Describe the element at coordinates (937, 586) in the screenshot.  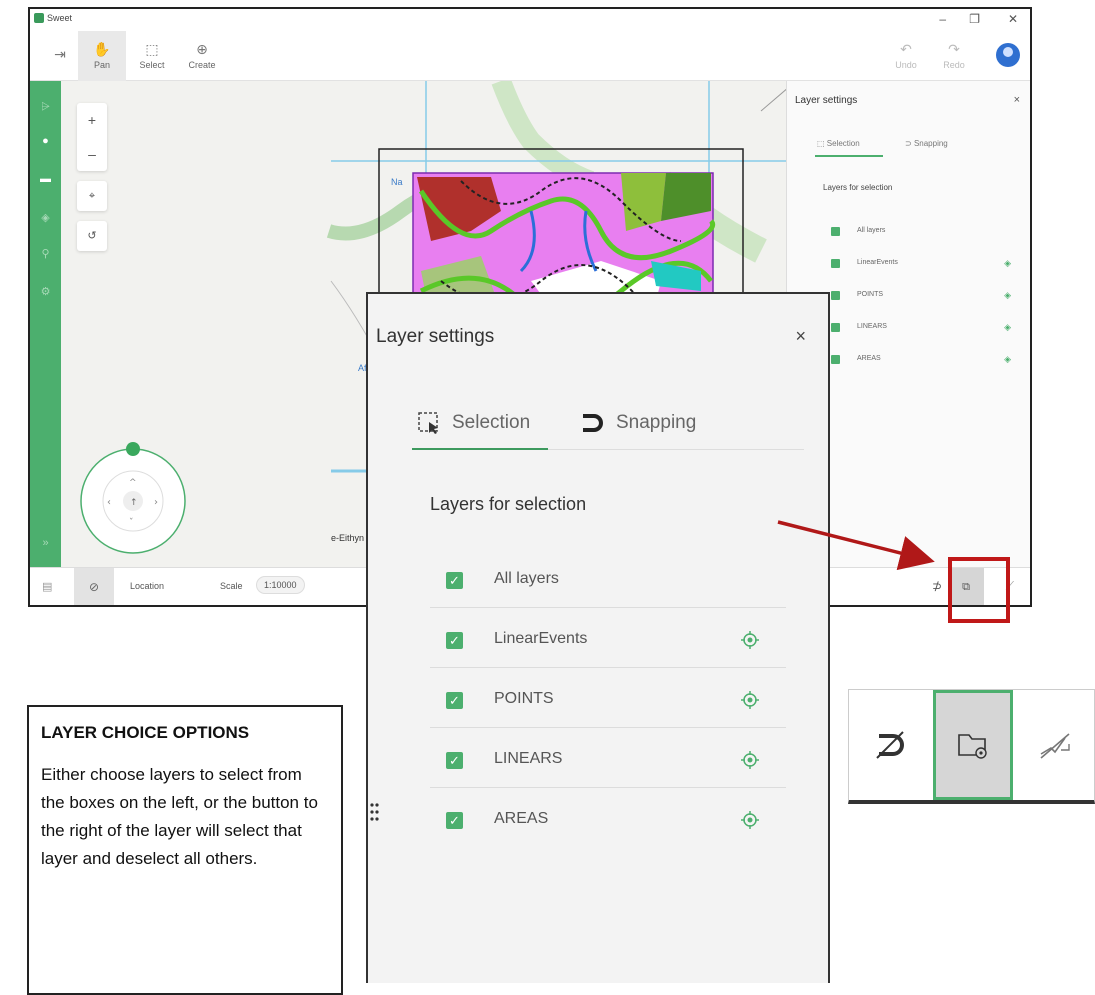
I see `snapping-off-icon: ⊅` at that location.